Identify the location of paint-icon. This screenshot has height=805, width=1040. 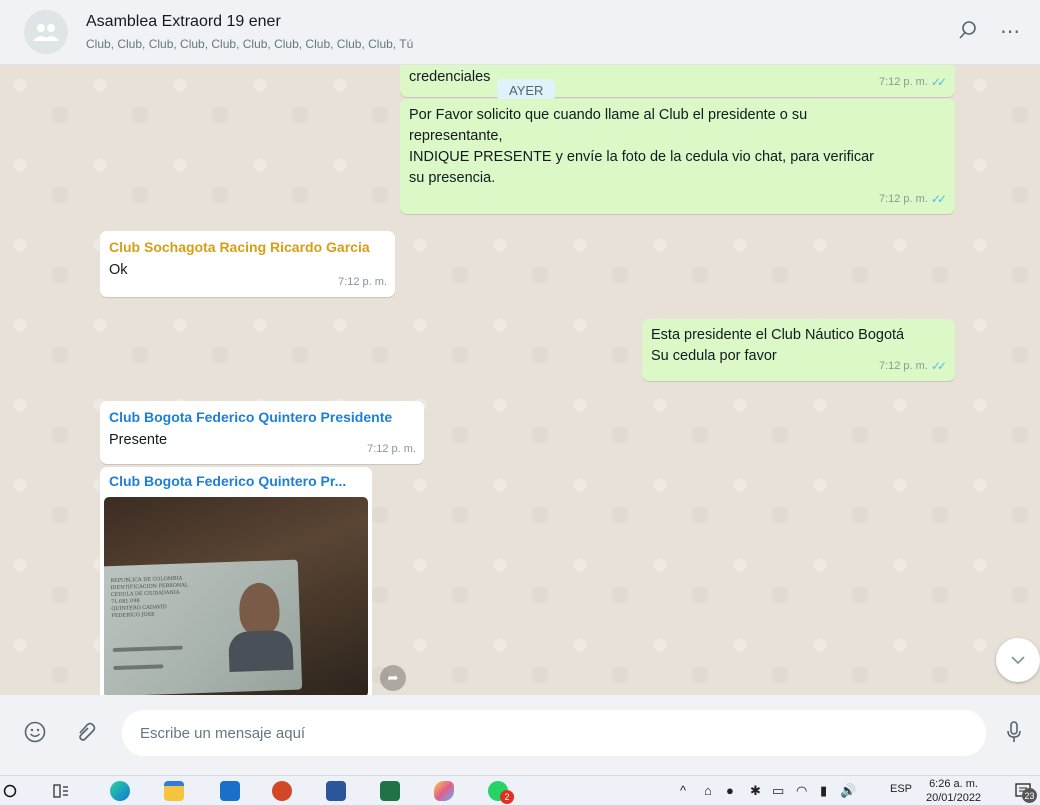
(444, 791).